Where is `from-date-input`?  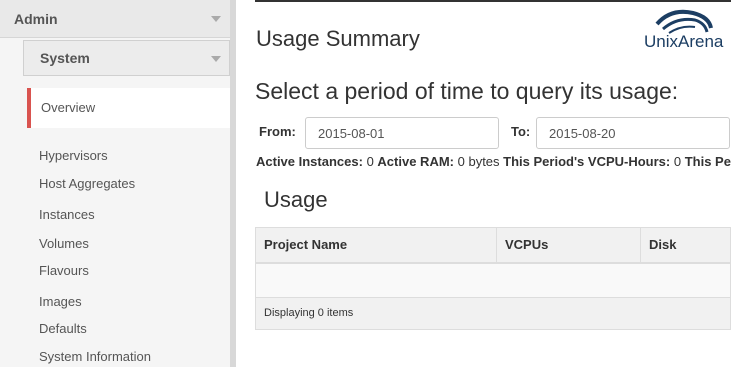 from-date-input is located at coordinates (402, 133).